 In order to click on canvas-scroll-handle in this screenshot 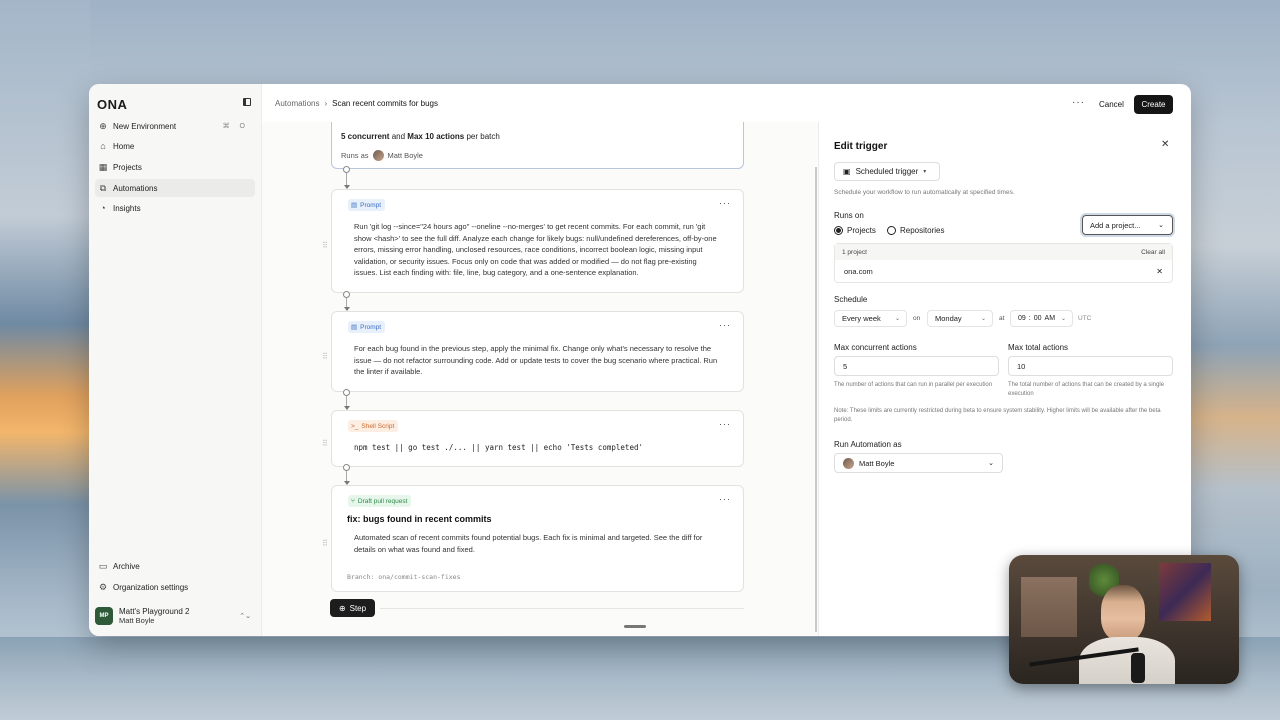, I will do `click(635, 626)`.